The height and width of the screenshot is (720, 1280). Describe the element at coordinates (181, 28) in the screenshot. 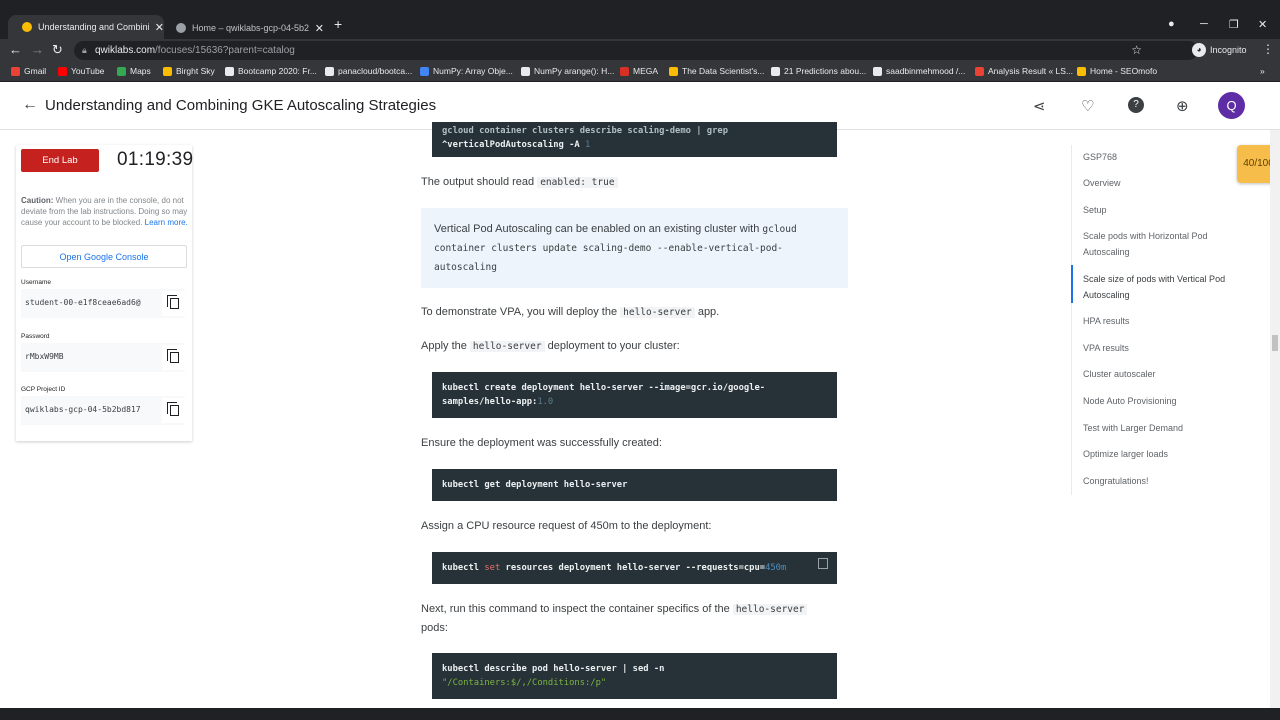

I see `globe-favicon` at that location.